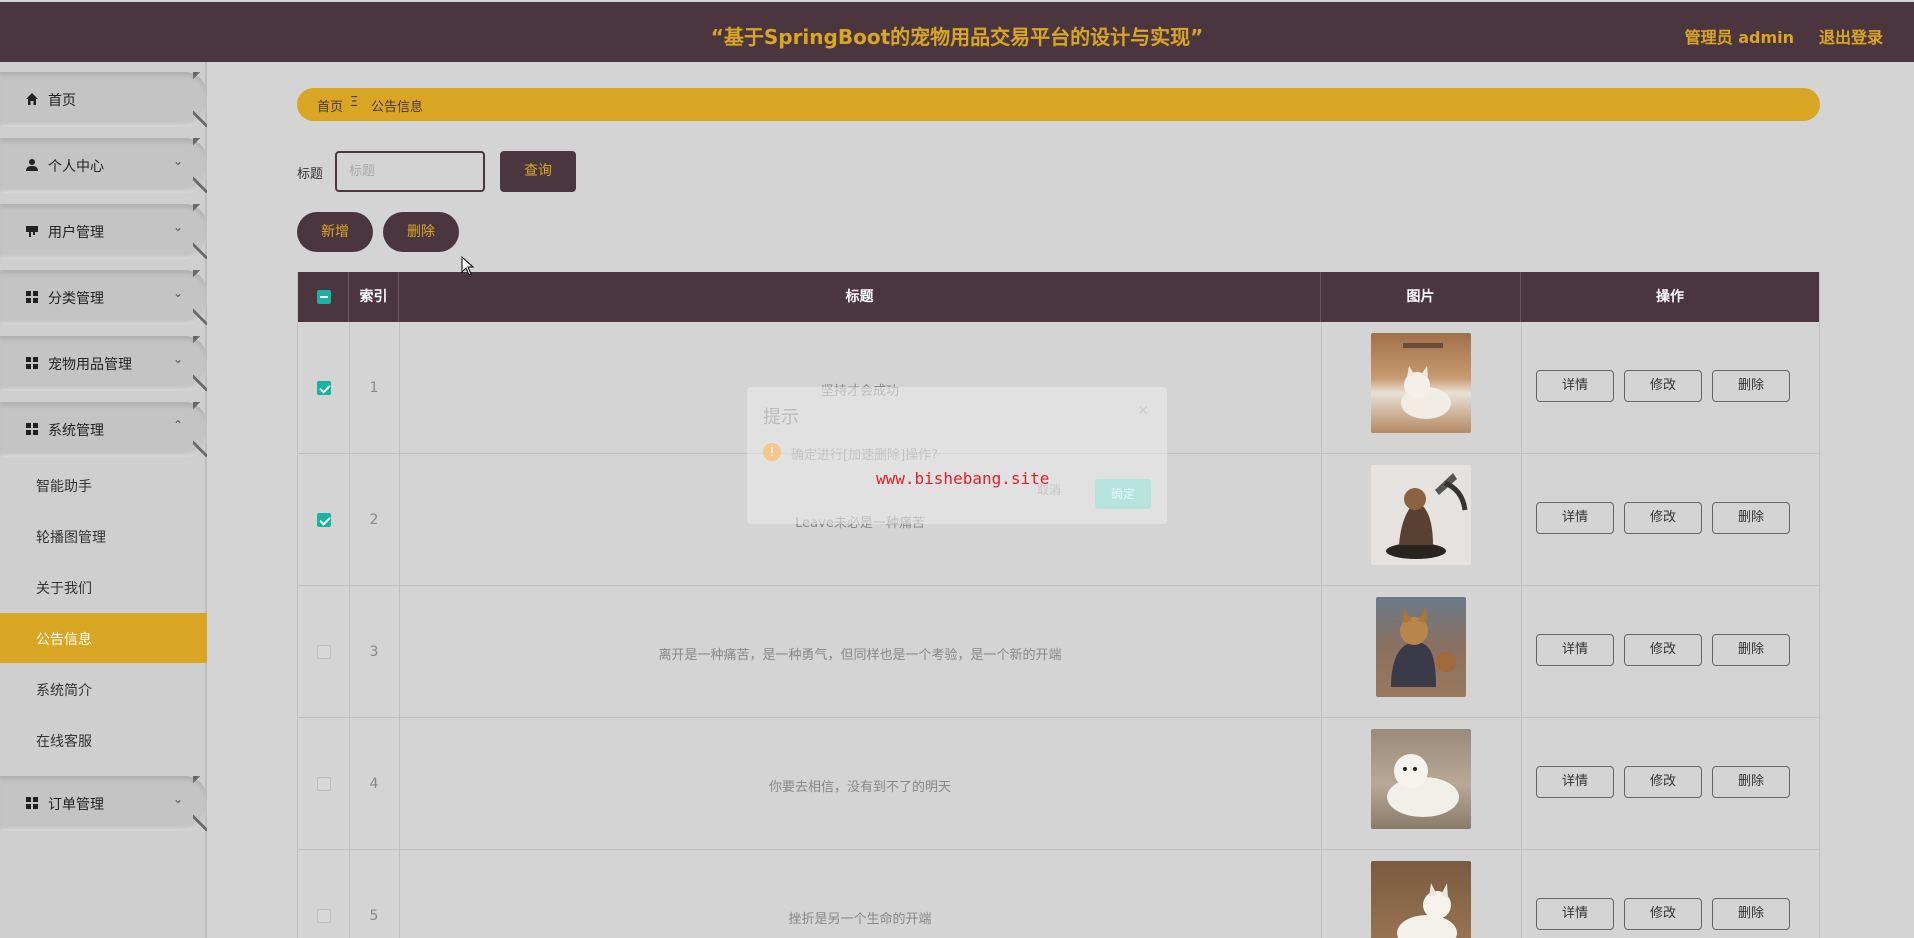  Describe the element at coordinates (64, 742) in the screenshot. I see `sidebar-subitem-label: 在线客服` at that location.